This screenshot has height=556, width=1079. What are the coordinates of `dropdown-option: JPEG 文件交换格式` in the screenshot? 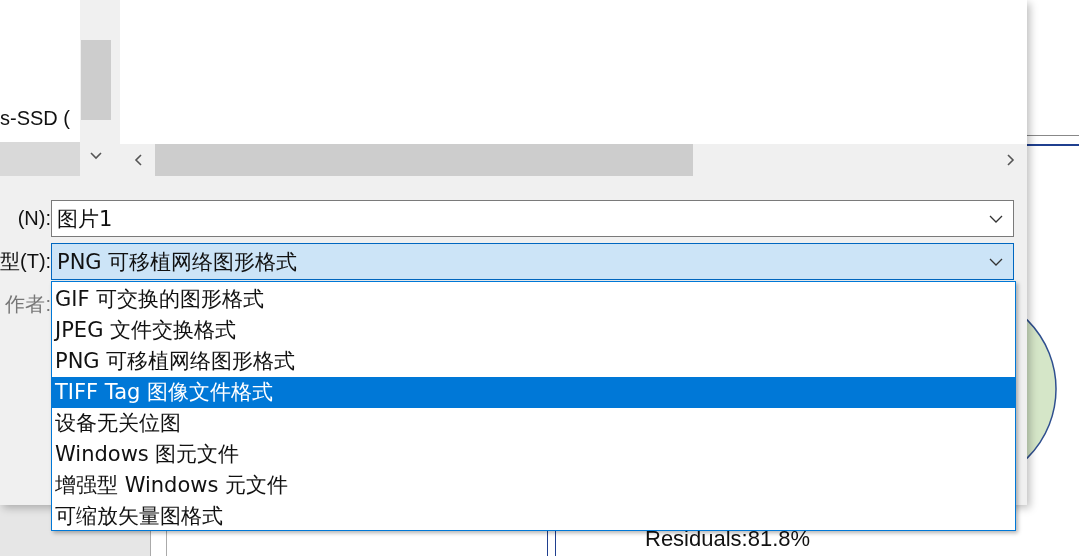 It's located at (533, 330).